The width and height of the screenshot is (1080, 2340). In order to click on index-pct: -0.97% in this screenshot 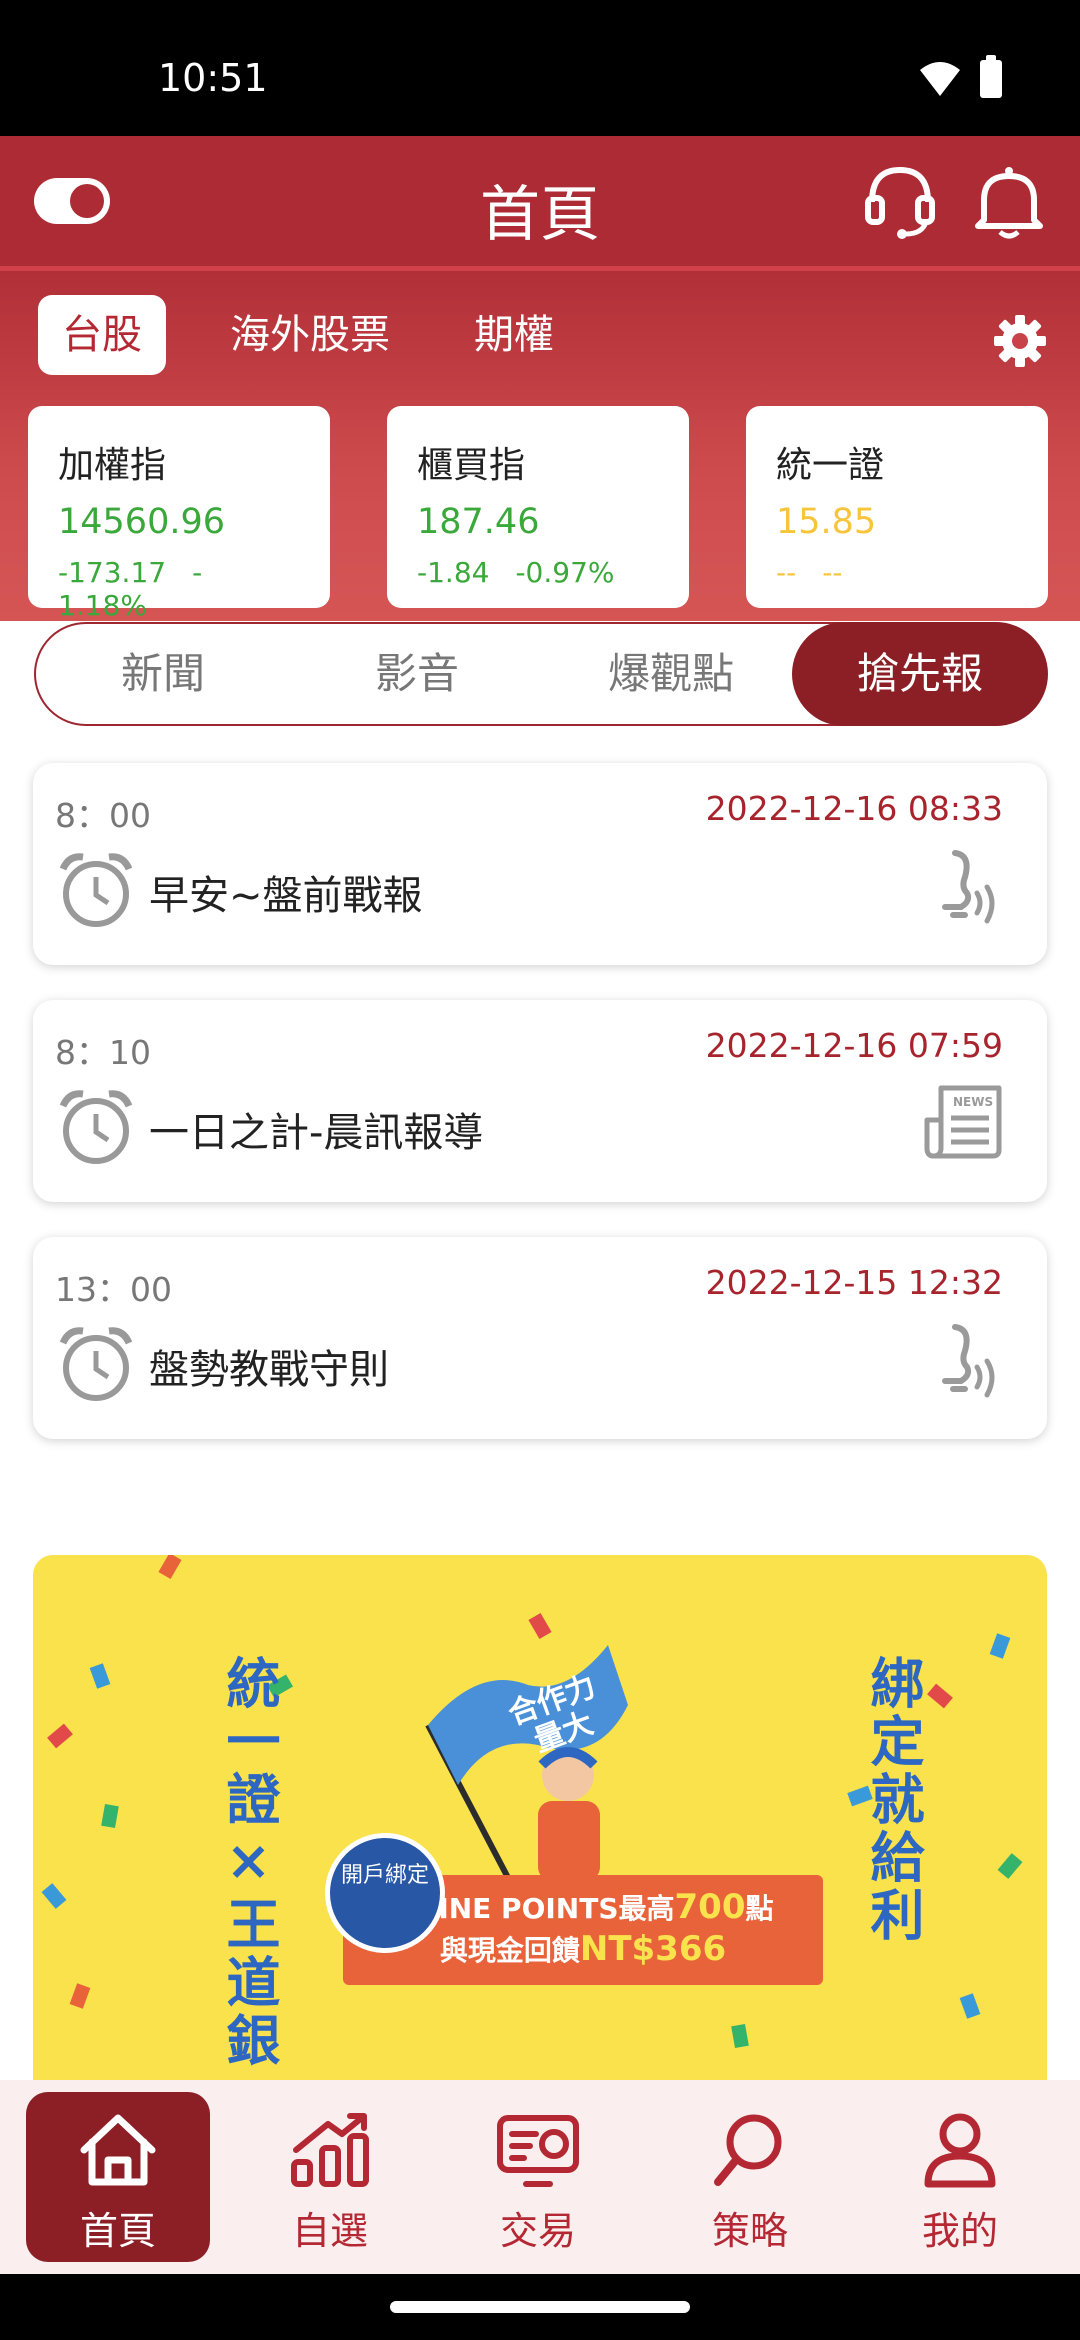, I will do `click(565, 572)`.